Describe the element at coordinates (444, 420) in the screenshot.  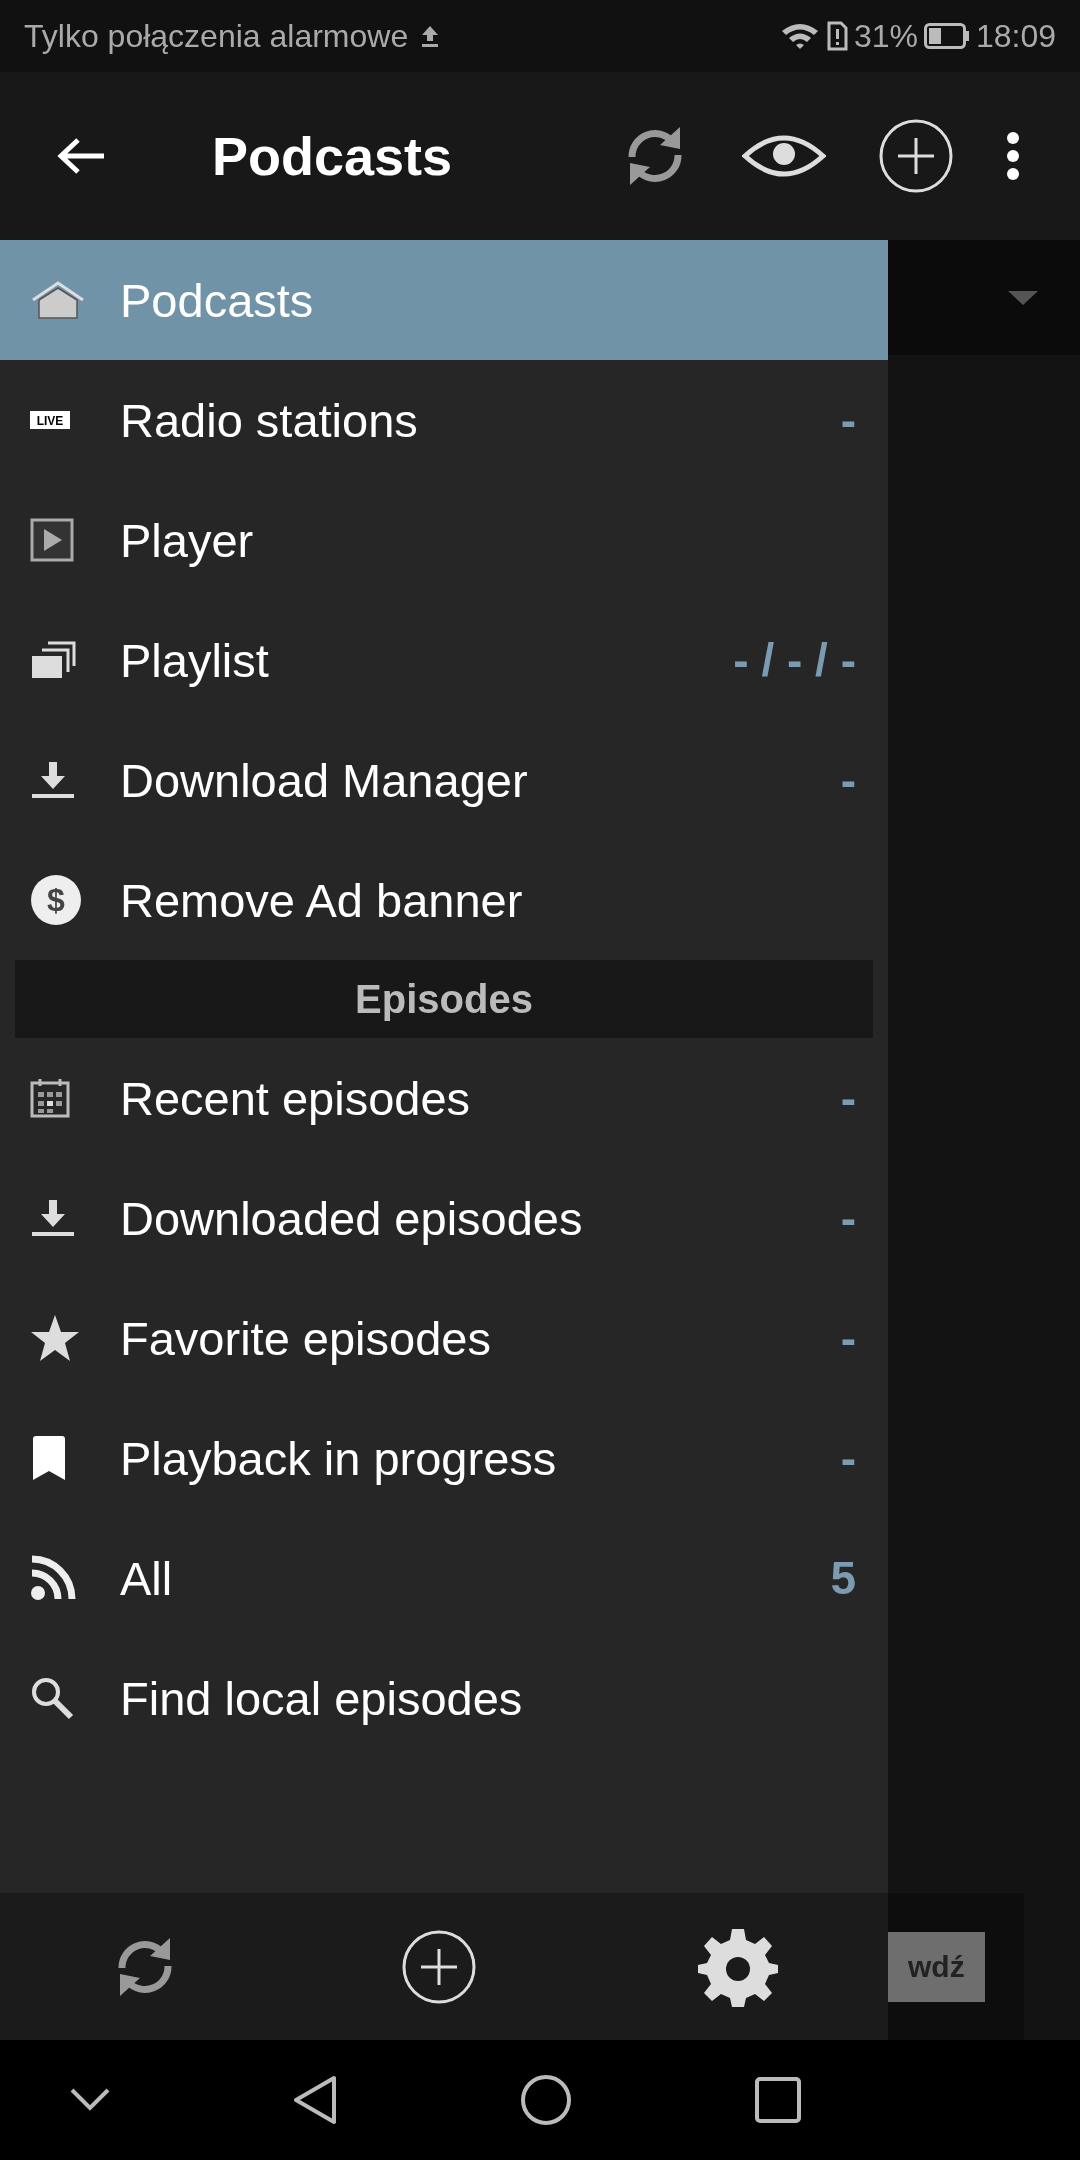
I see `drawer-item: LIVE Radio stations -` at that location.